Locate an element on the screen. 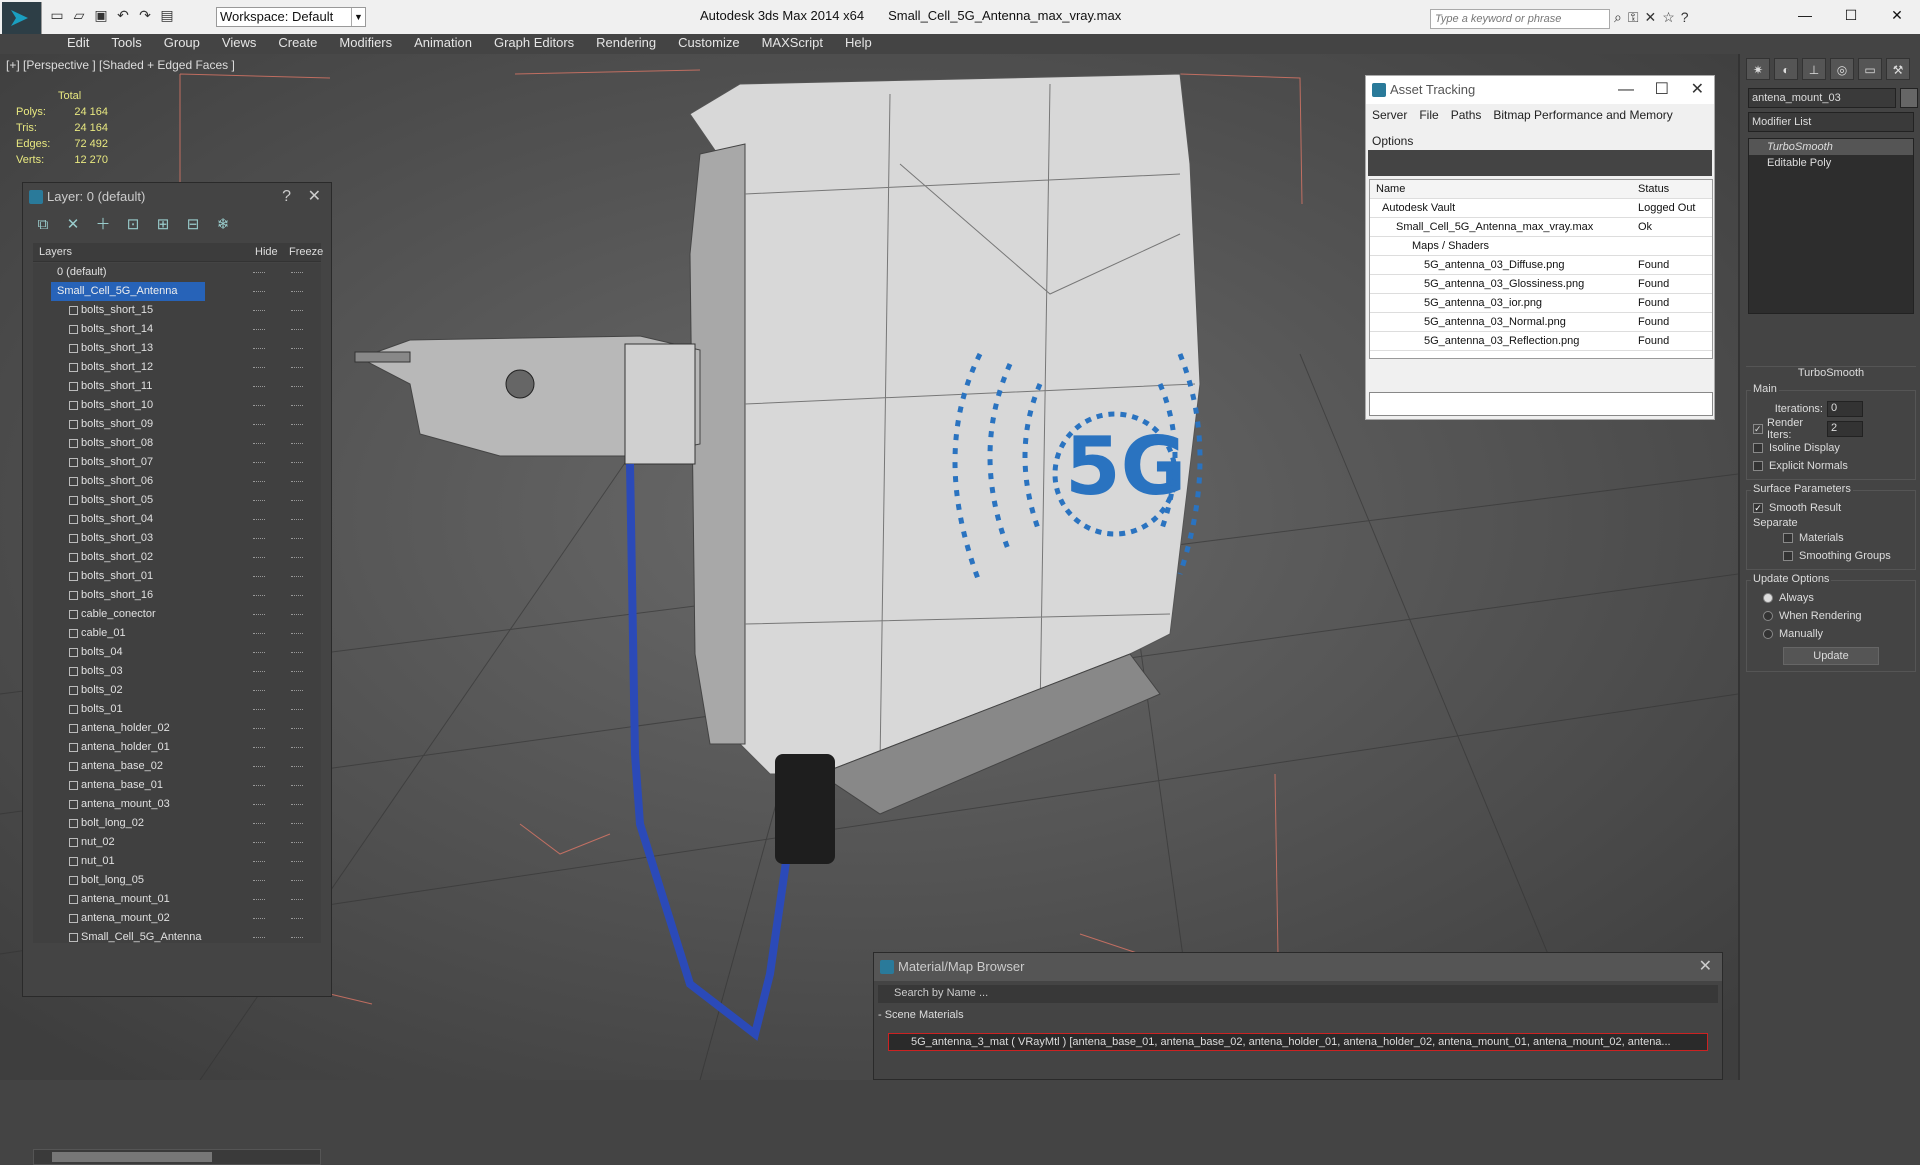 The image size is (1920, 1165). menu-tools: Tools is located at coordinates (126, 44).